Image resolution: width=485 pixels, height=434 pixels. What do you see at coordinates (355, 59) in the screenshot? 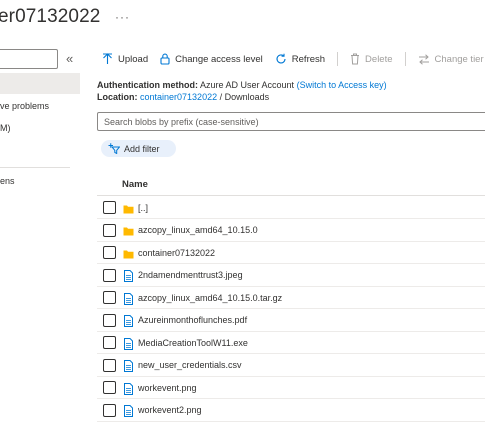
I see `trash-icon` at bounding box center [355, 59].